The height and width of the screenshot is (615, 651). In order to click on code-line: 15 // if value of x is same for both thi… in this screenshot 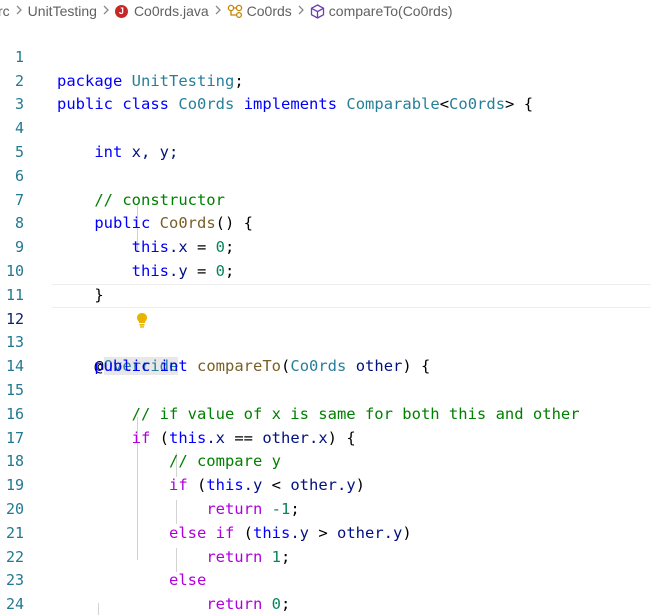, I will do `click(325, 389)`.